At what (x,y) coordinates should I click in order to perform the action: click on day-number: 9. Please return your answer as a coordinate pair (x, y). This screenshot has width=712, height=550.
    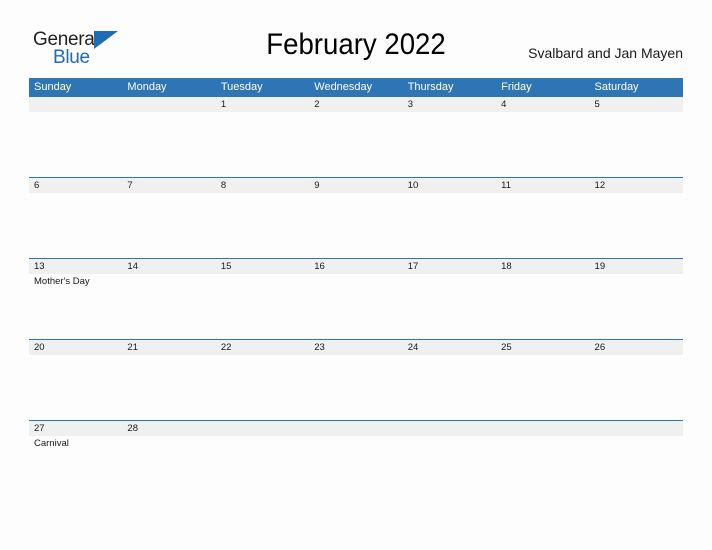
    Looking at the image, I should click on (355, 185).